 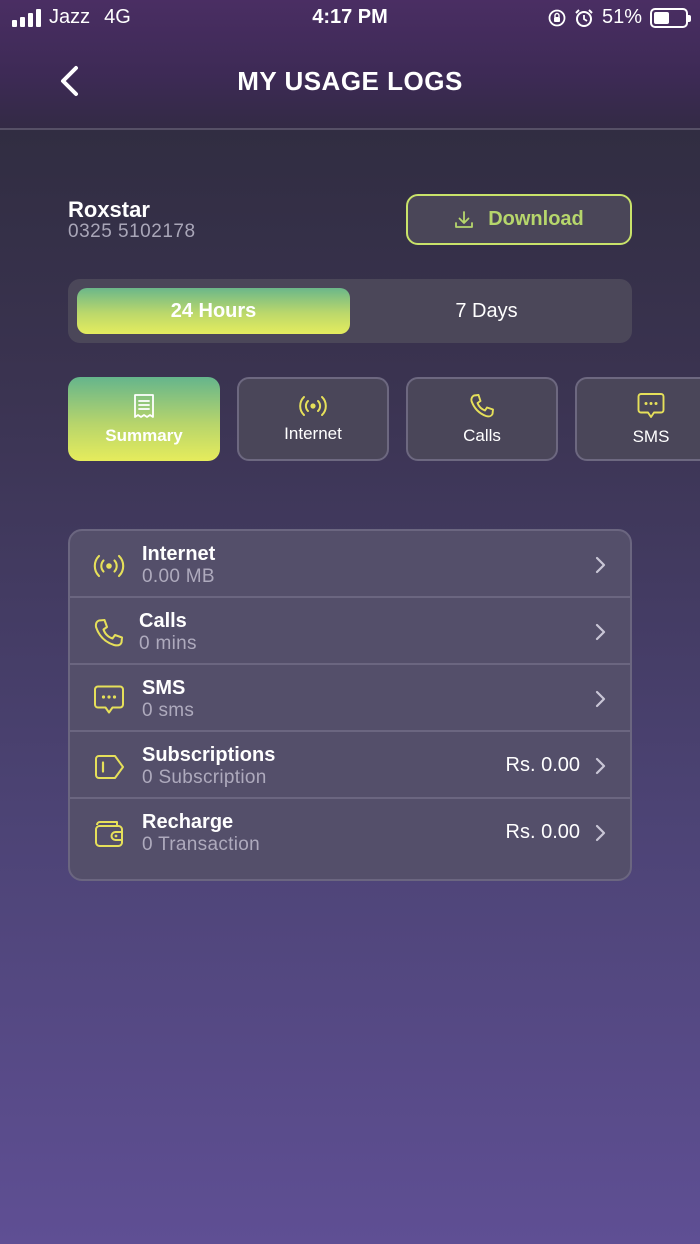 I want to click on usage-row-title: Subscriptions, so click(x=209, y=755).